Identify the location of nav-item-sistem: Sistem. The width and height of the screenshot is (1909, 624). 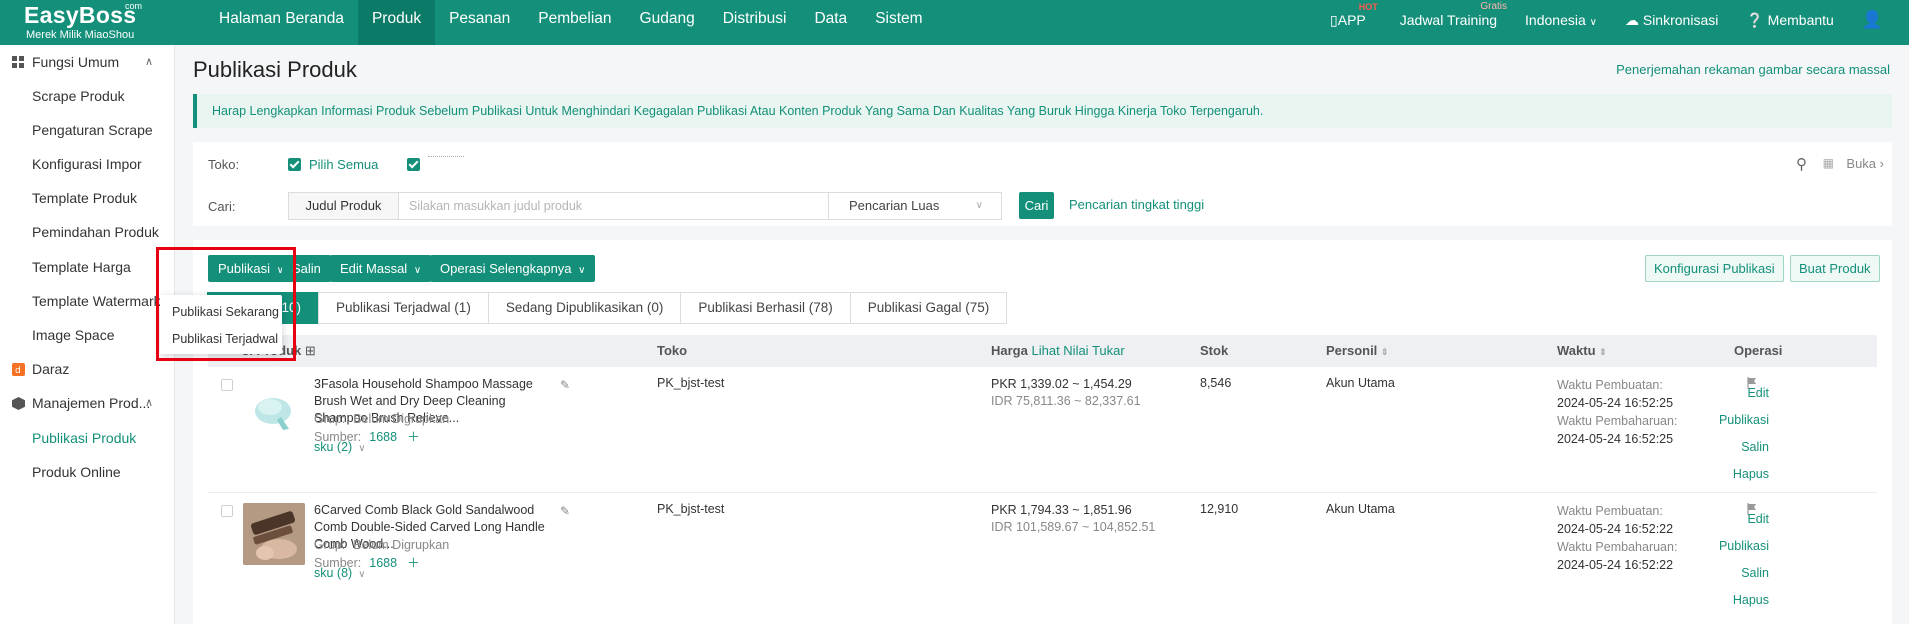
(898, 22).